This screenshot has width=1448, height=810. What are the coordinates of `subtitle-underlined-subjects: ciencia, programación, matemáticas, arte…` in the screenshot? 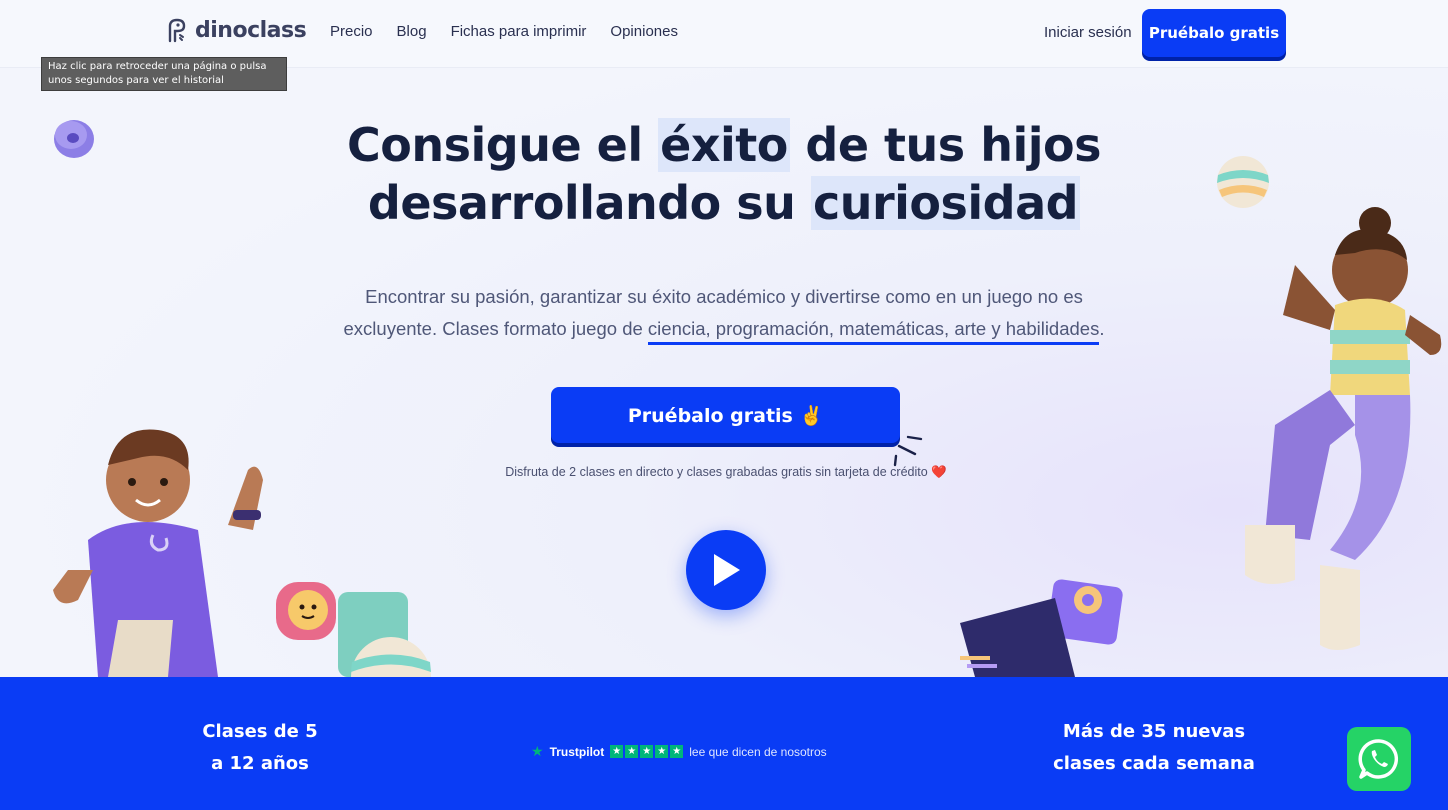 It's located at (873, 331).